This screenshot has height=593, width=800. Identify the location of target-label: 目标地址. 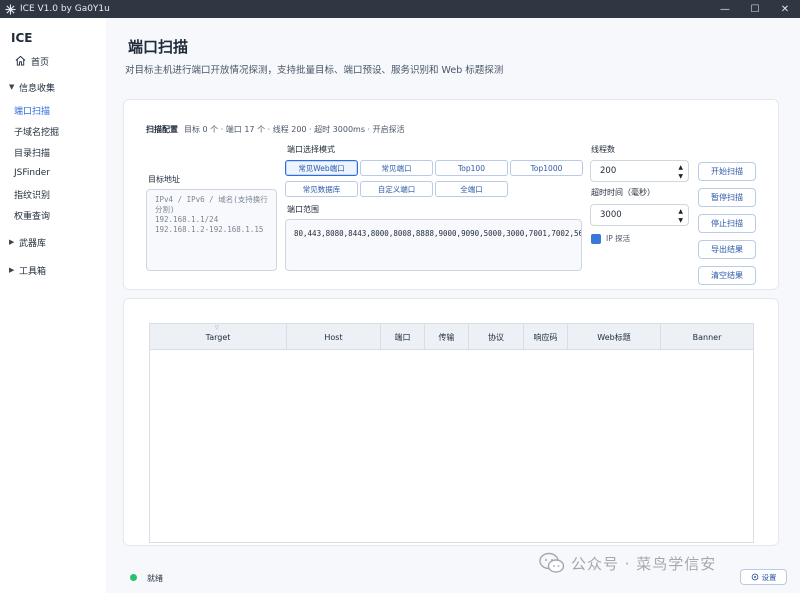
(164, 179).